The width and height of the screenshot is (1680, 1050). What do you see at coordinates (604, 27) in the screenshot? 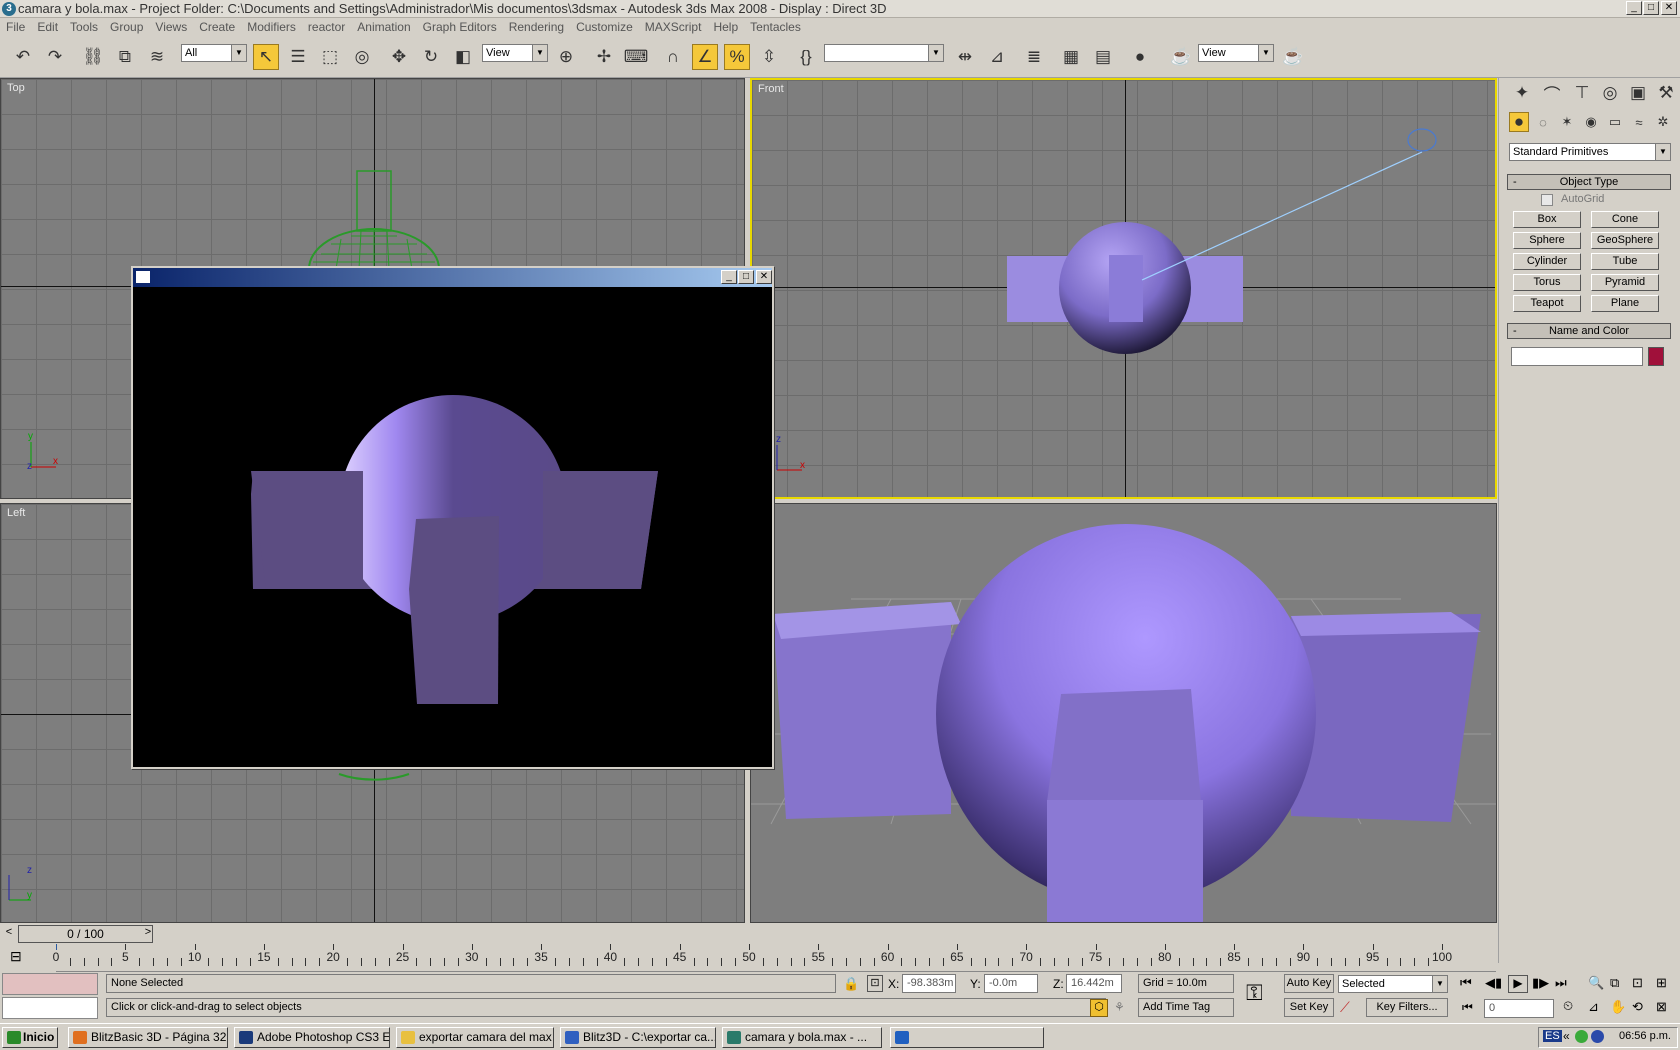
I see `menu-customize: Customize` at bounding box center [604, 27].